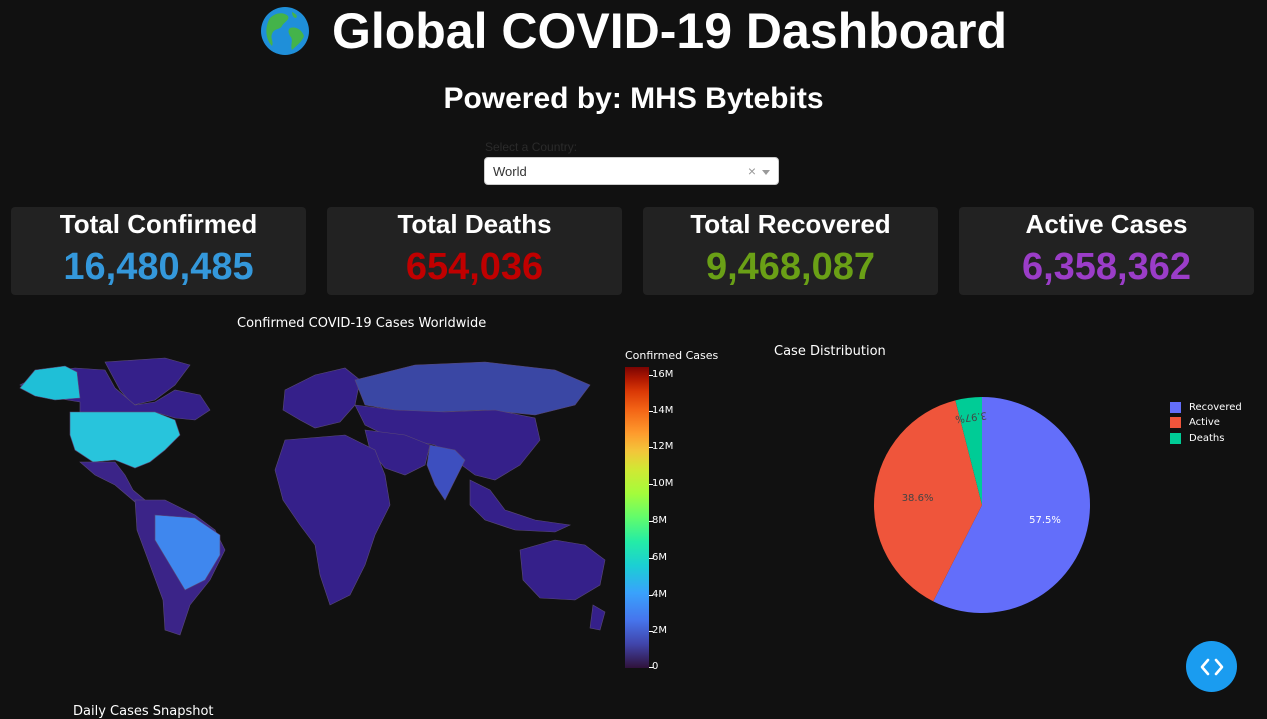 This screenshot has height=719, width=1267. What do you see at coordinates (669, 31) in the screenshot?
I see `page-title: Global COVID-19 Dashboard` at bounding box center [669, 31].